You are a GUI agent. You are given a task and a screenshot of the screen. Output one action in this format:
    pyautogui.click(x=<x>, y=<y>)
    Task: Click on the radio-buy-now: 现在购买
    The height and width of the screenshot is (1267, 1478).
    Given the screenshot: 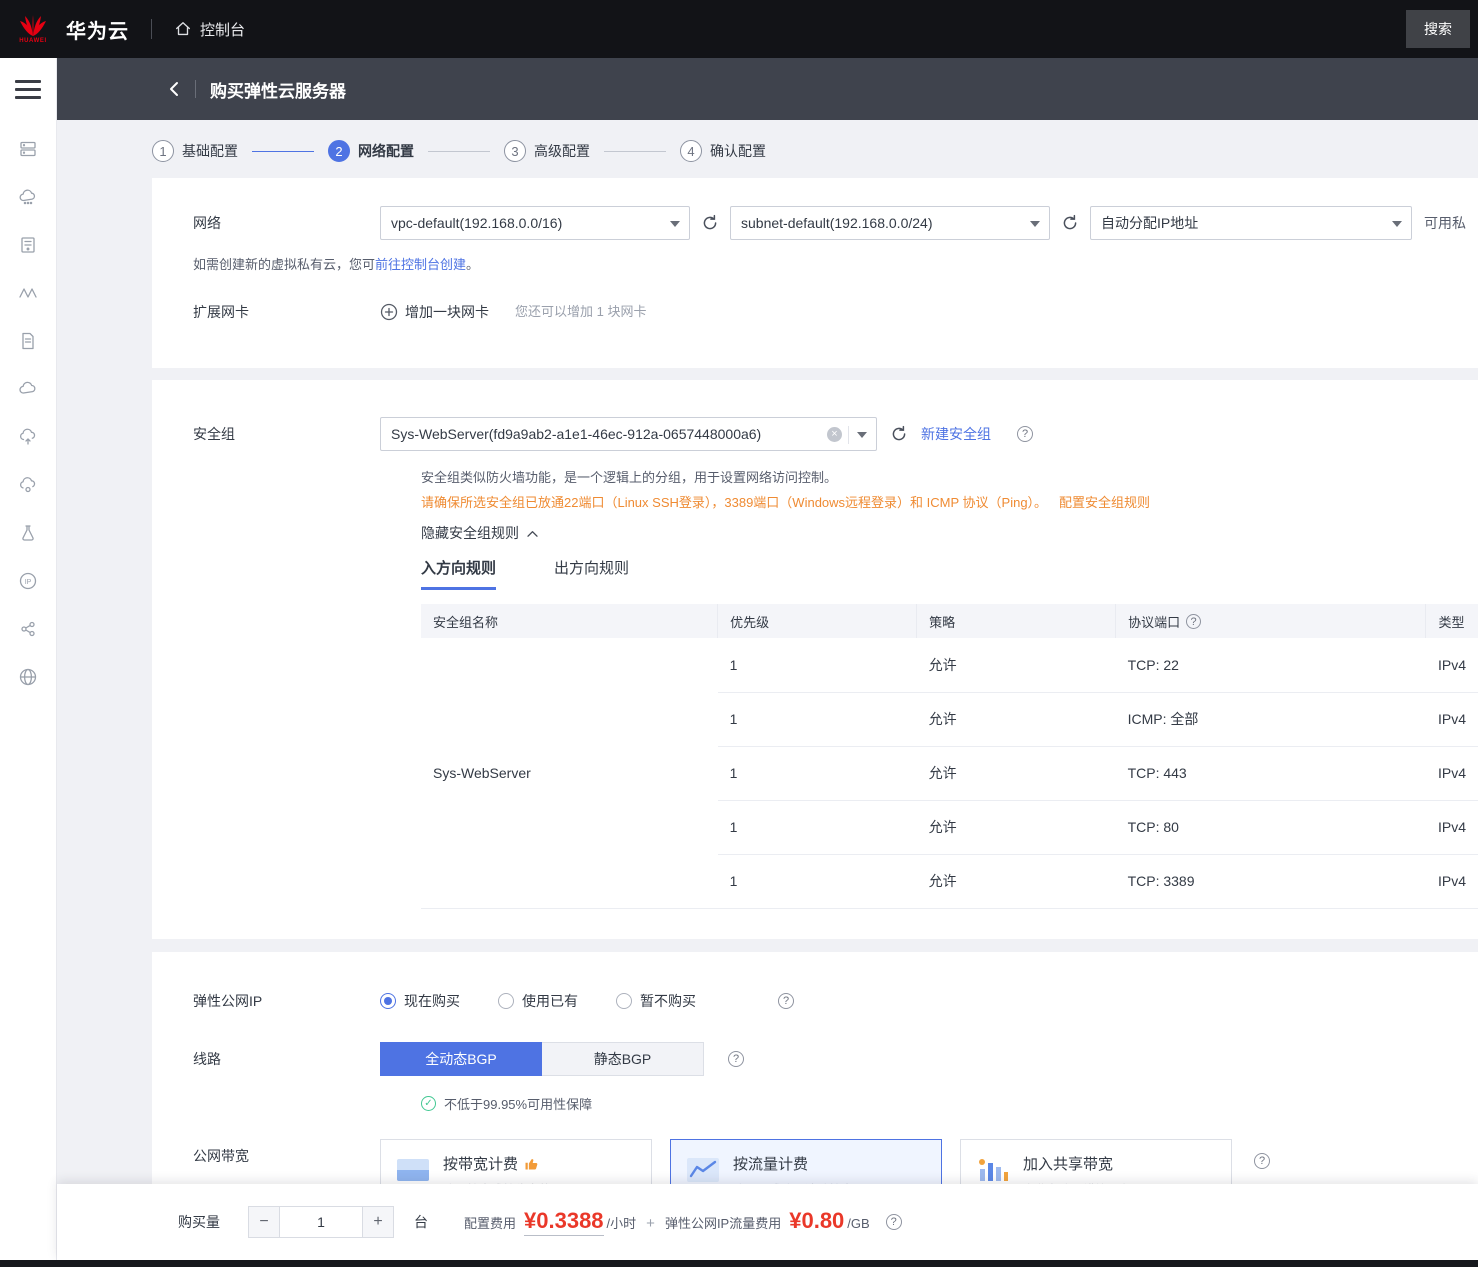 What is the action you would take?
    pyautogui.click(x=420, y=1001)
    